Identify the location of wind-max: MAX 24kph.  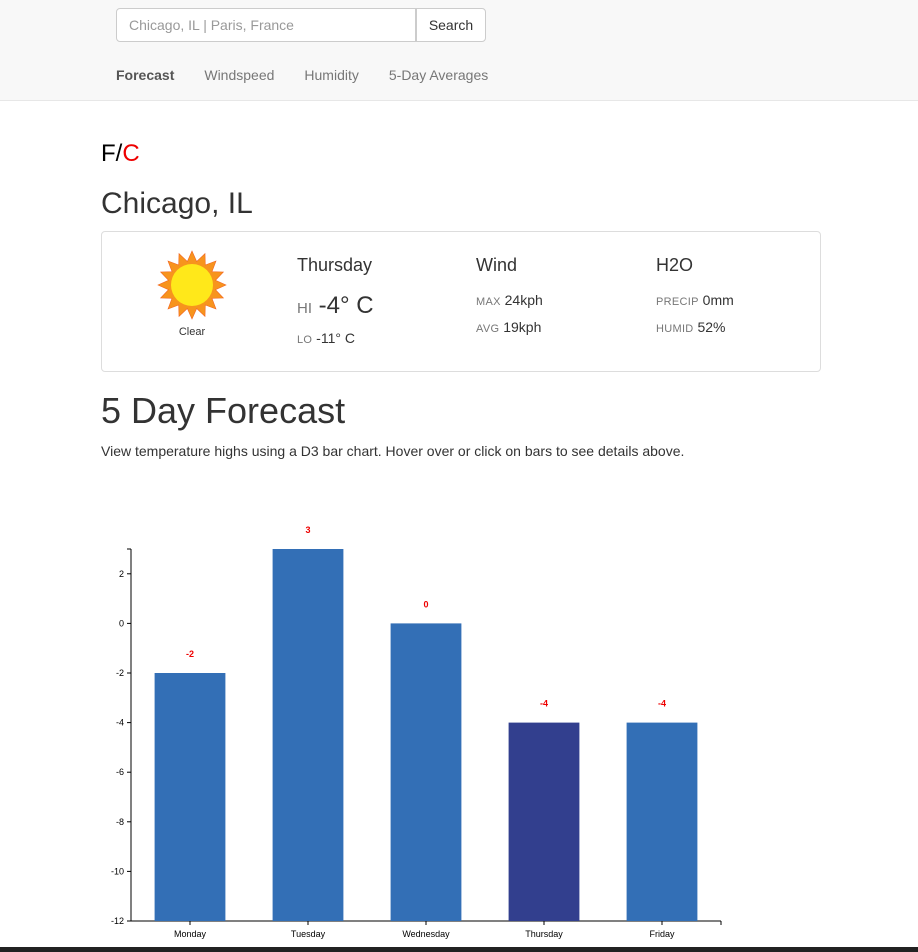
(509, 301).